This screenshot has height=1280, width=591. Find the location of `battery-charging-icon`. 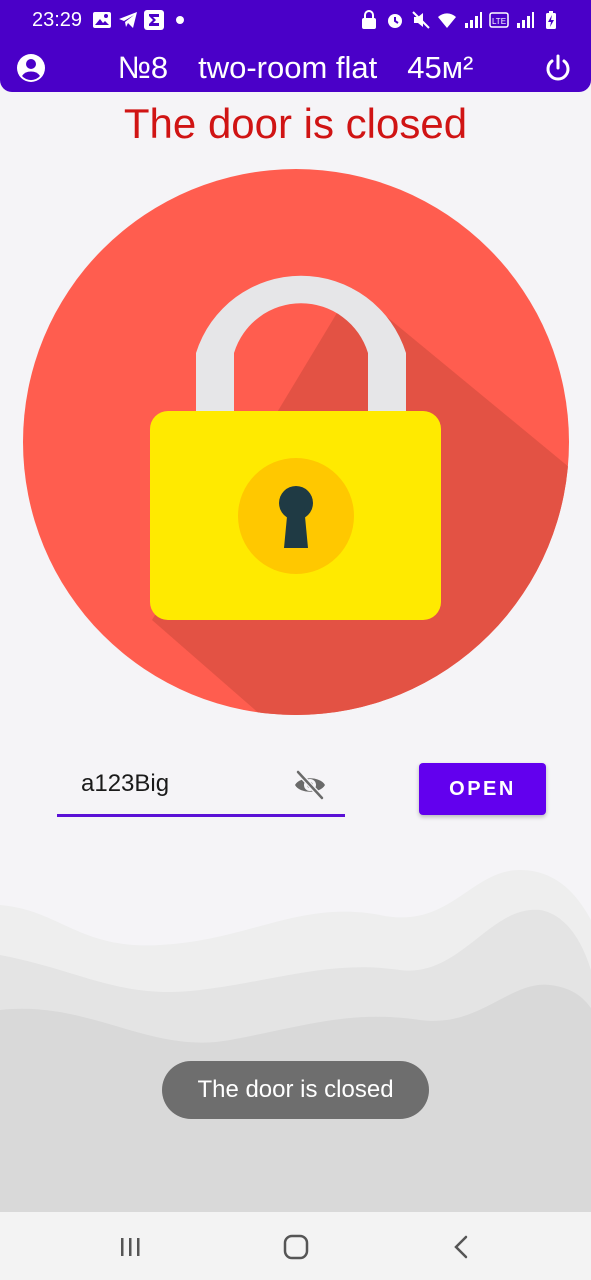

battery-charging-icon is located at coordinates (551, 20).